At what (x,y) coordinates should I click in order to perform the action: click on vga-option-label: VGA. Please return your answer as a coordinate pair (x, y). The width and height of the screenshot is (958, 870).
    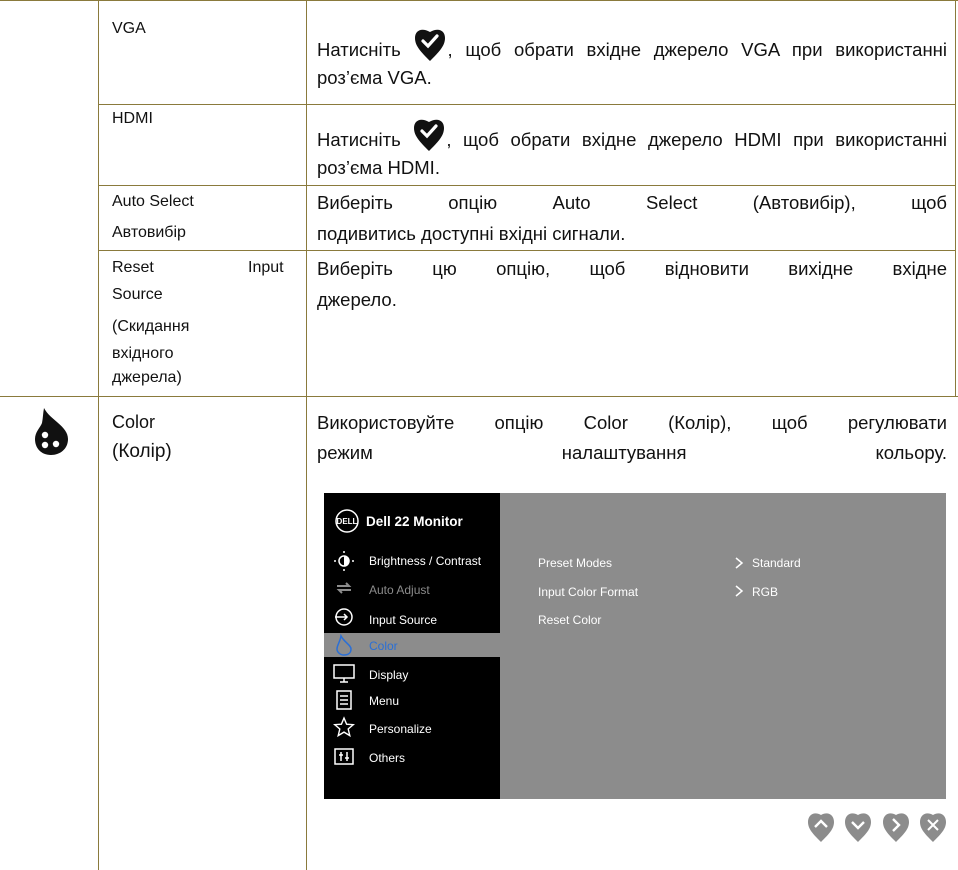
    Looking at the image, I should click on (129, 28).